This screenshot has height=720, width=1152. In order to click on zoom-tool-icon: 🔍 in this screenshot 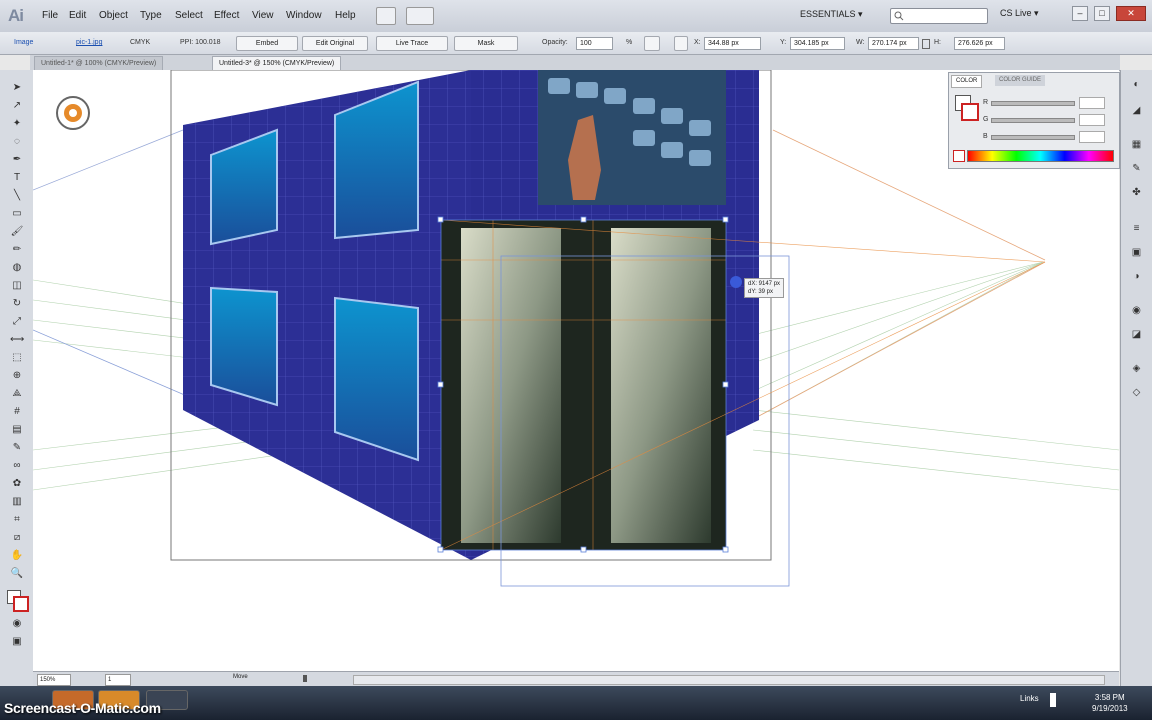, I will do `click(17, 574)`.